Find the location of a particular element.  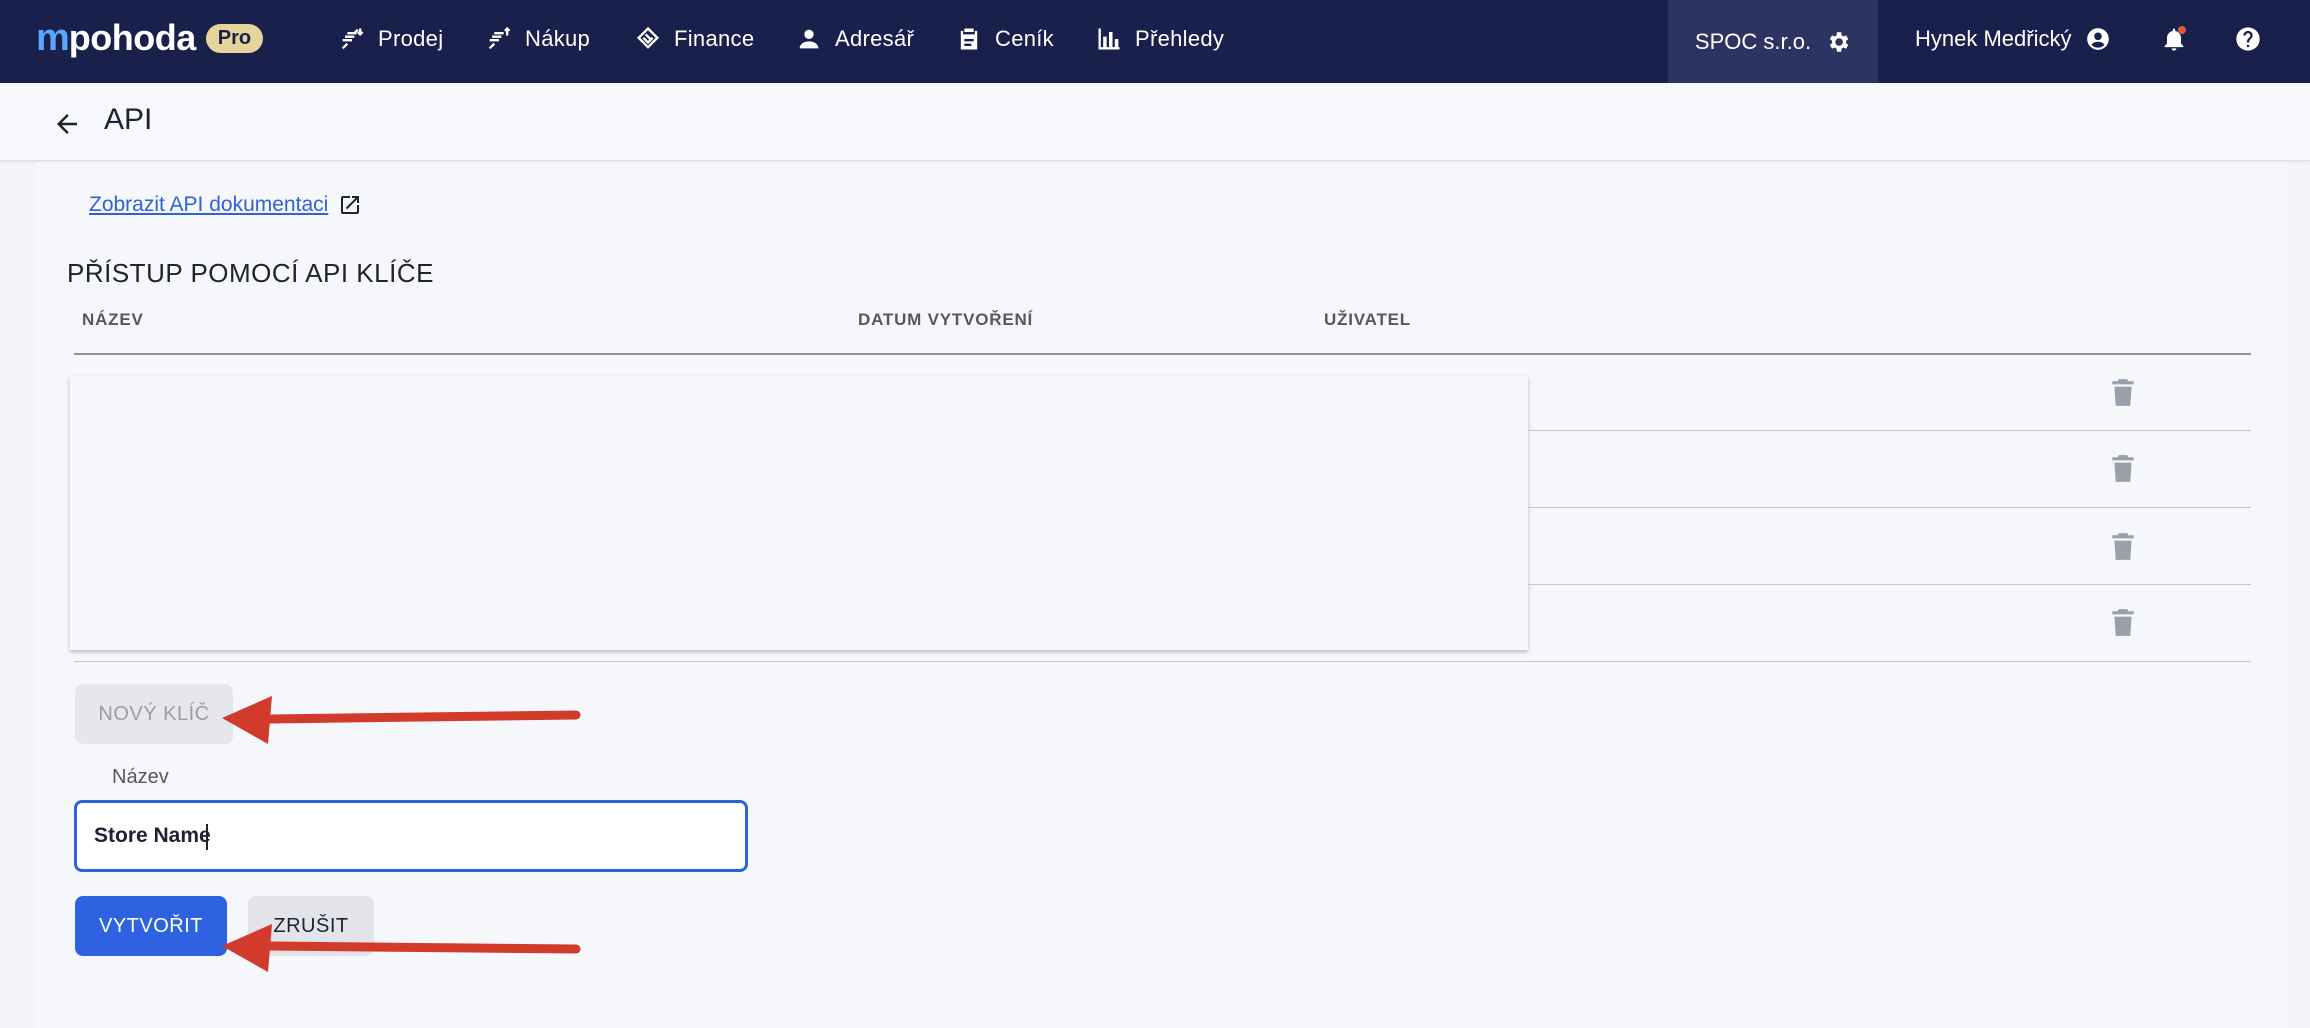

arrow-back-icon is located at coordinates (67, 124).